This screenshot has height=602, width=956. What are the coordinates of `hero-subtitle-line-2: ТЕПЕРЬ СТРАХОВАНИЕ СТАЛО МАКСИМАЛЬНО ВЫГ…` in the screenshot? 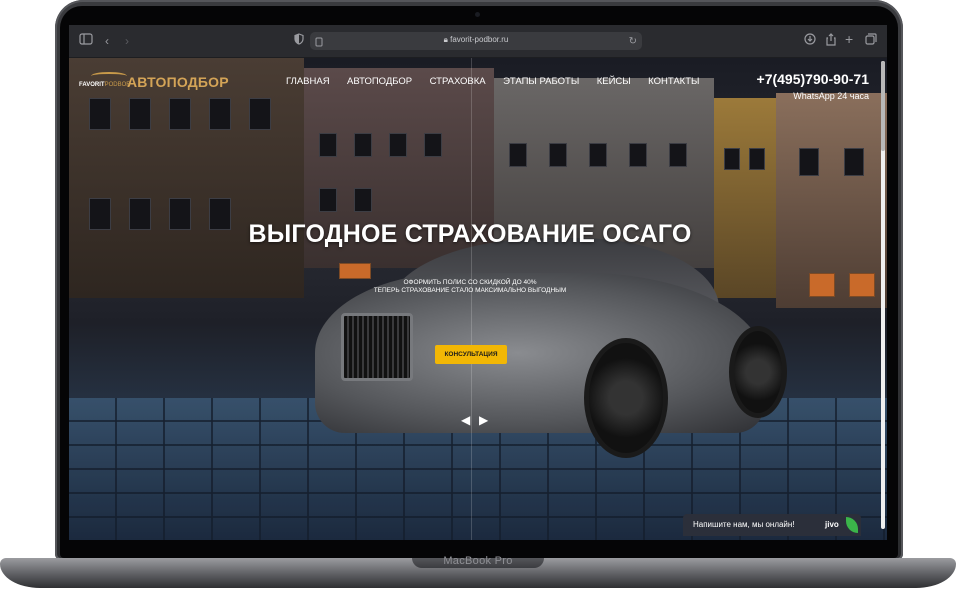 It's located at (470, 290).